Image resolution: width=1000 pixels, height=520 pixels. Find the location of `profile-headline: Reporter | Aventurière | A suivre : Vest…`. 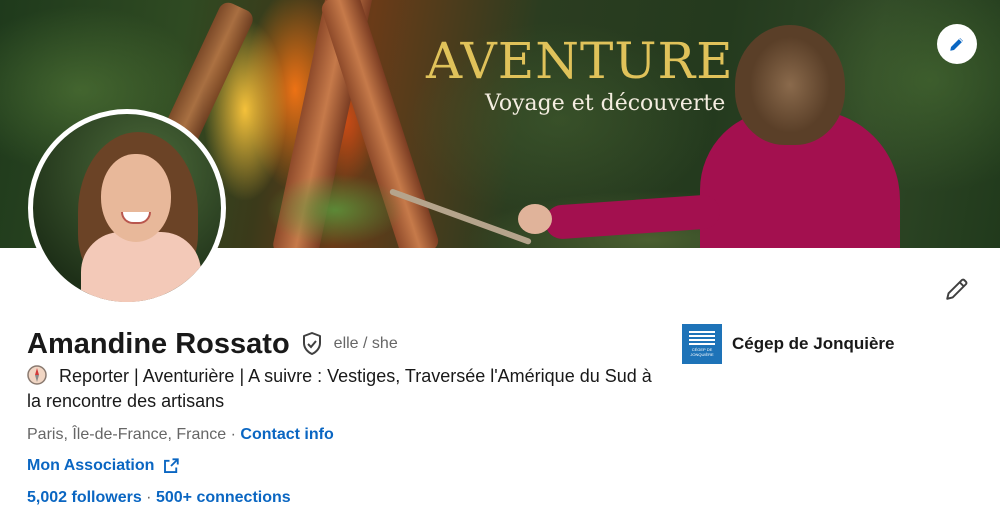

profile-headline: Reporter | Aventurière | A suivre : Vest… is located at coordinates (347, 389).